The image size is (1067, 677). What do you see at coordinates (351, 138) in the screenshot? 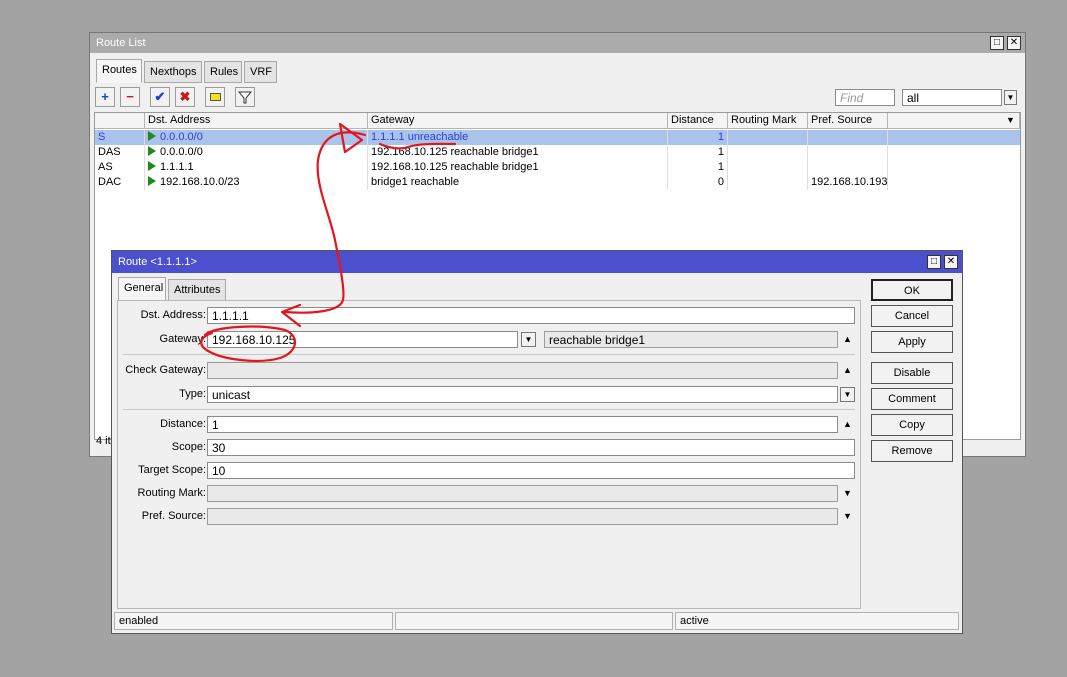
I see `arrow-head-top` at bounding box center [351, 138].